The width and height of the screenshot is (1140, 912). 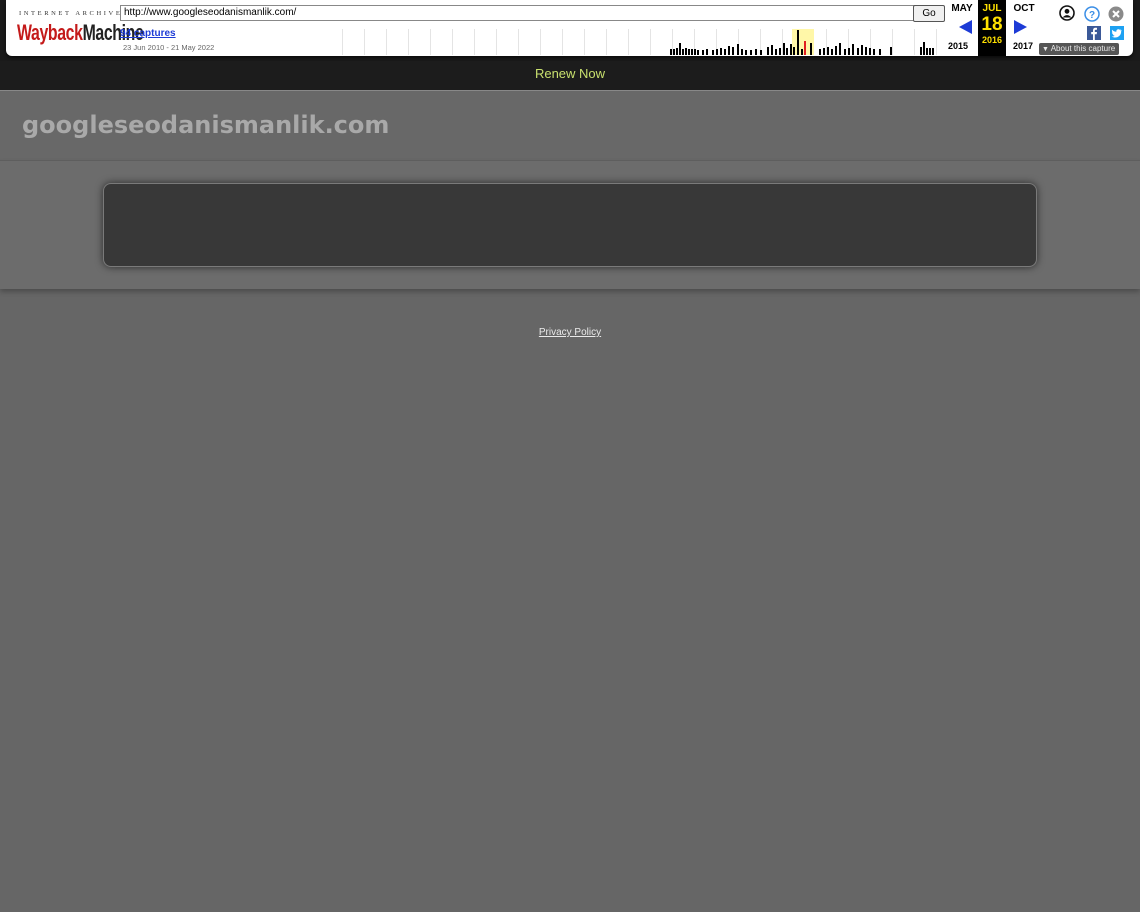 What do you see at coordinates (1067, 13) in the screenshot?
I see `user-icon` at bounding box center [1067, 13].